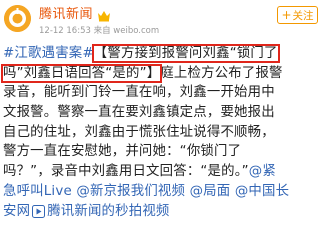 Image resolution: width=322 pixels, height=241 pixels. Describe the element at coordinates (126, 172) in the screenshot. I see `post-text: 吗？”，录音中刘鑫用日文回答：“是的。”` at that location.